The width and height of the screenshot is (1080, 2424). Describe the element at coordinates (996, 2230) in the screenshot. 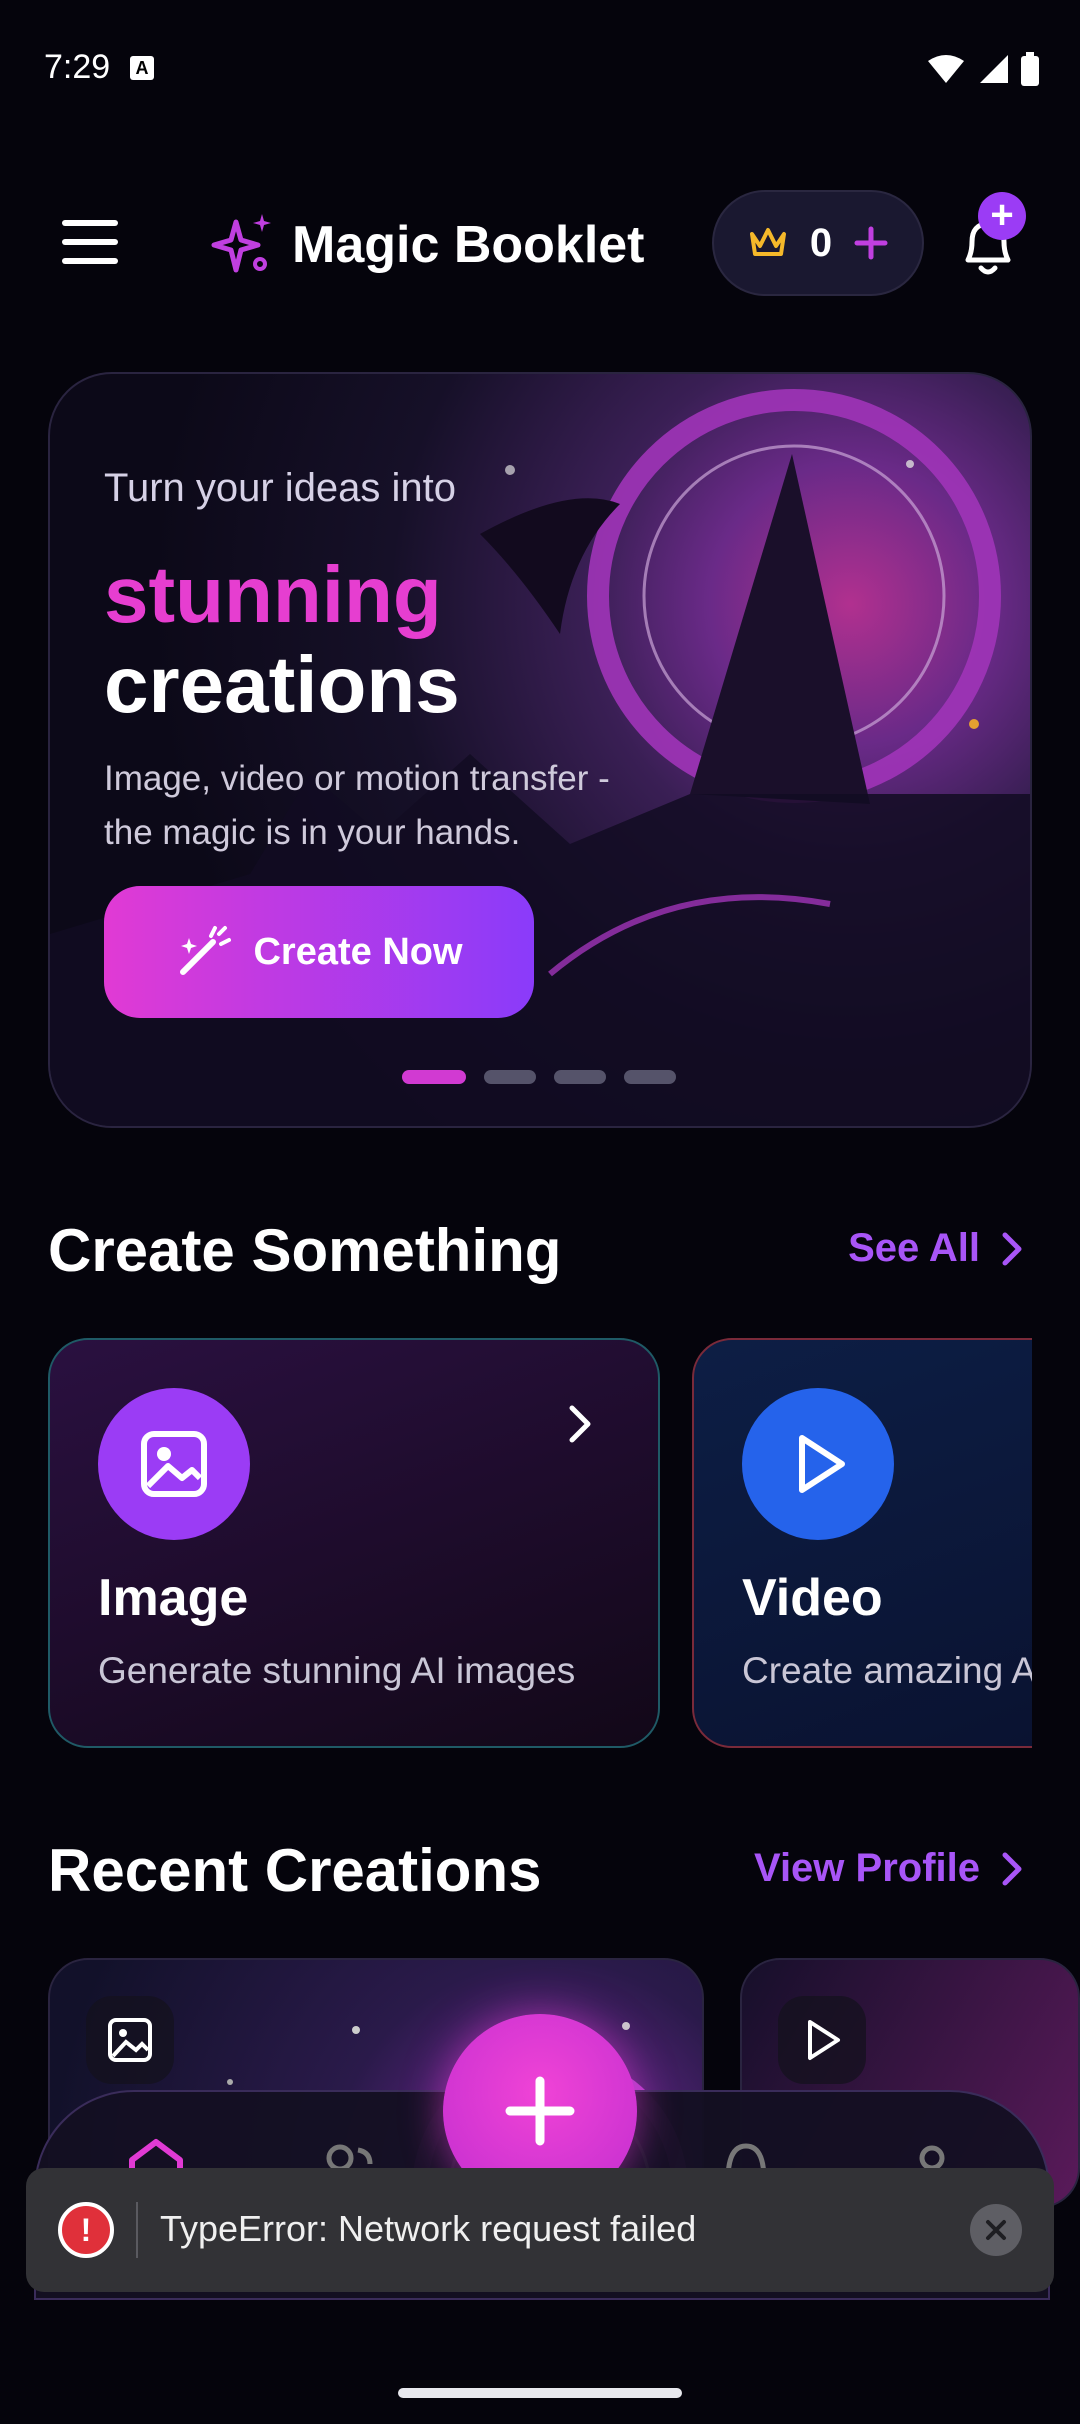

I see `close-icon` at that location.